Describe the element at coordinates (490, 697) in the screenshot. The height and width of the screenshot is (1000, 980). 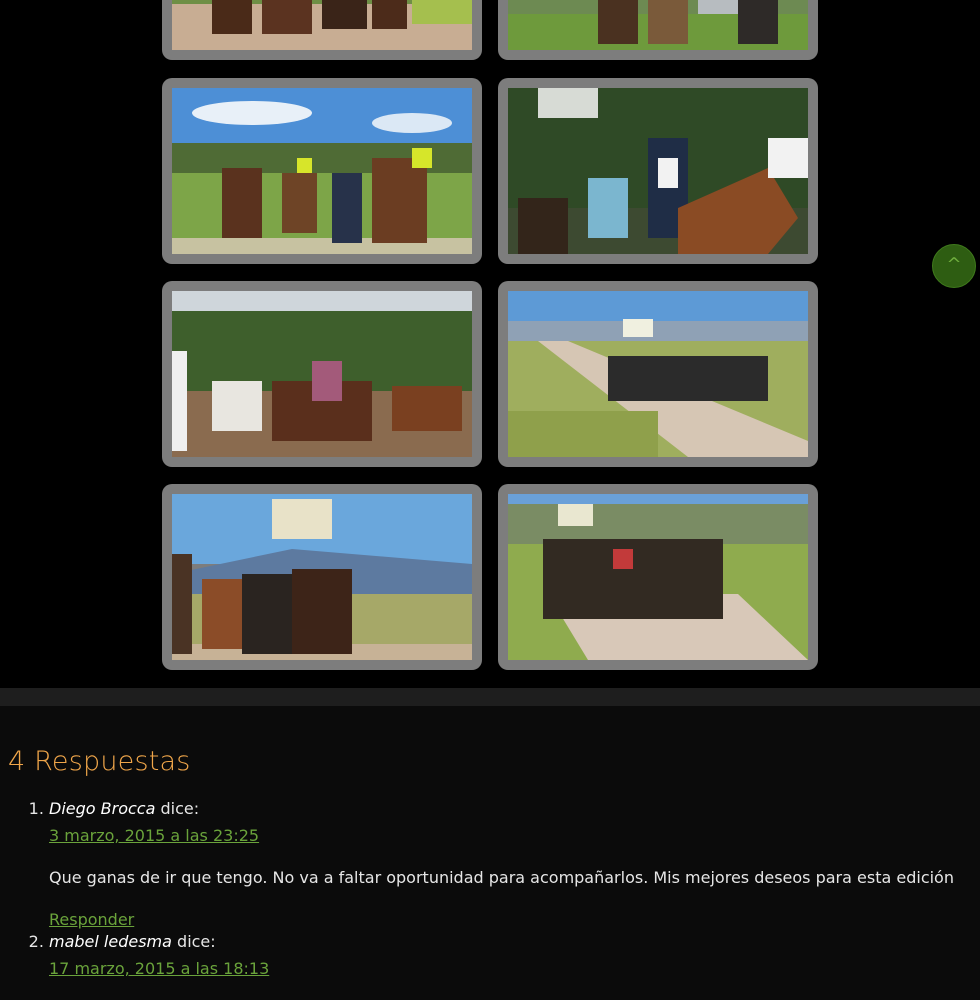
I see `section-divider` at that location.